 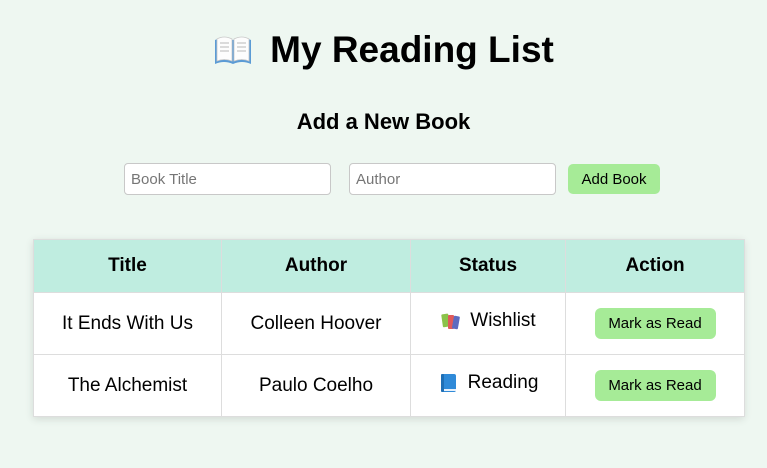 What do you see at coordinates (383, 121) in the screenshot?
I see `add-book-heading: Add a New Book` at bounding box center [383, 121].